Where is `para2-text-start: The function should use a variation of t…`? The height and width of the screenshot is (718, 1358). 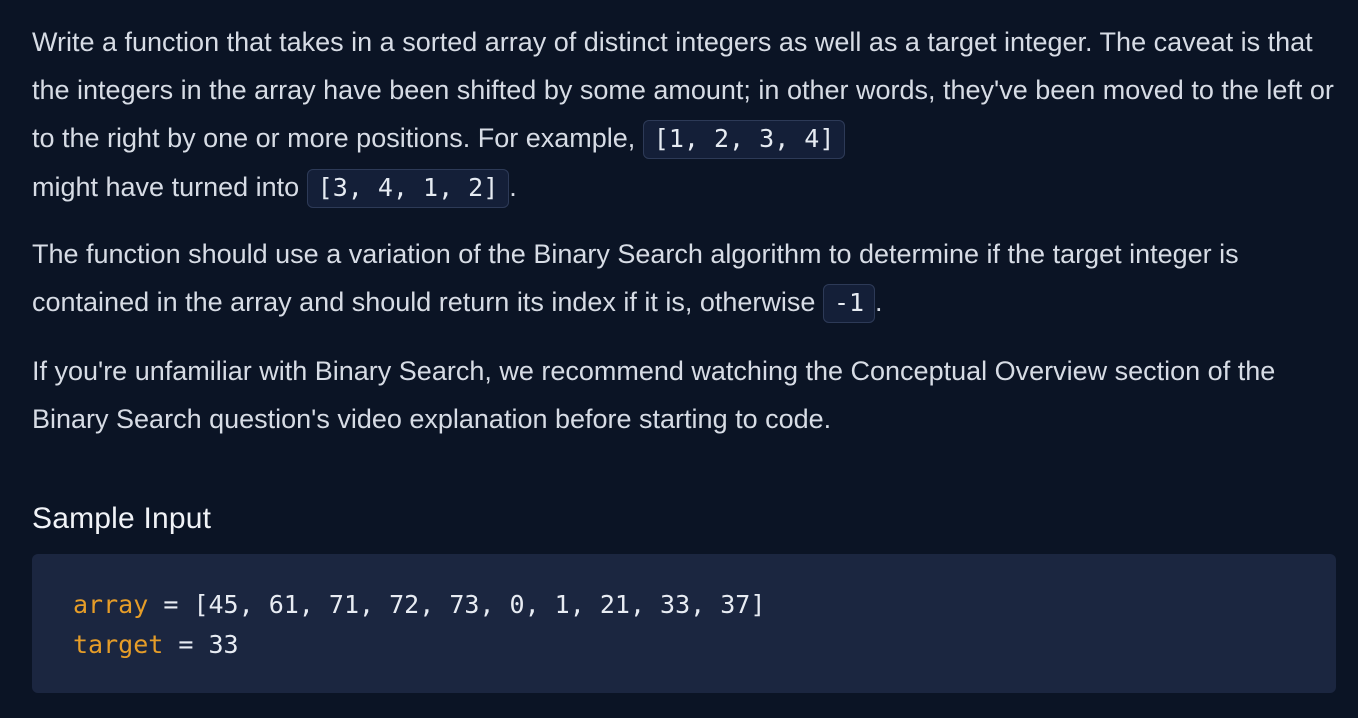
para2-text-start: The function should use a variation of t… is located at coordinates (635, 278).